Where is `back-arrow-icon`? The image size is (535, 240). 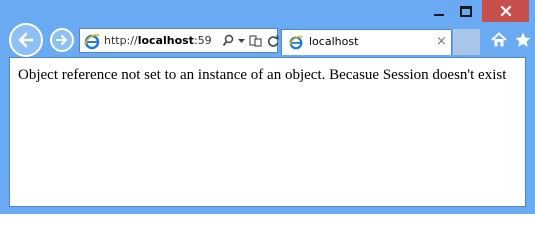
back-arrow-icon is located at coordinates (26, 40).